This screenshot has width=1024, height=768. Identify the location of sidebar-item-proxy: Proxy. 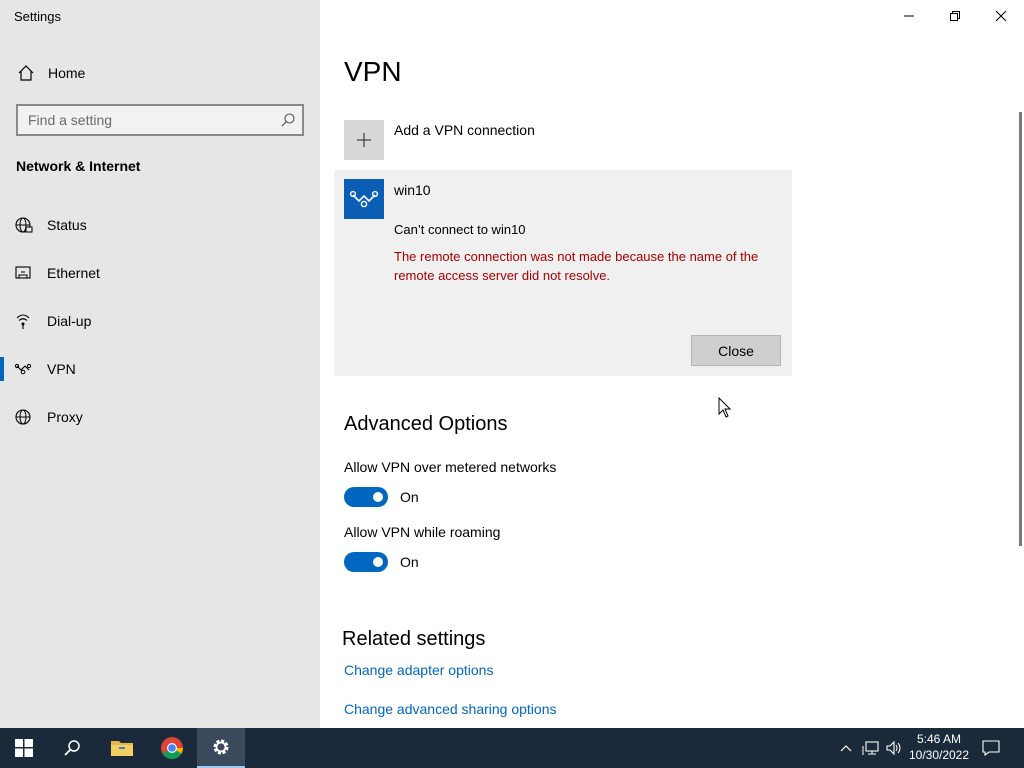
(160, 417).